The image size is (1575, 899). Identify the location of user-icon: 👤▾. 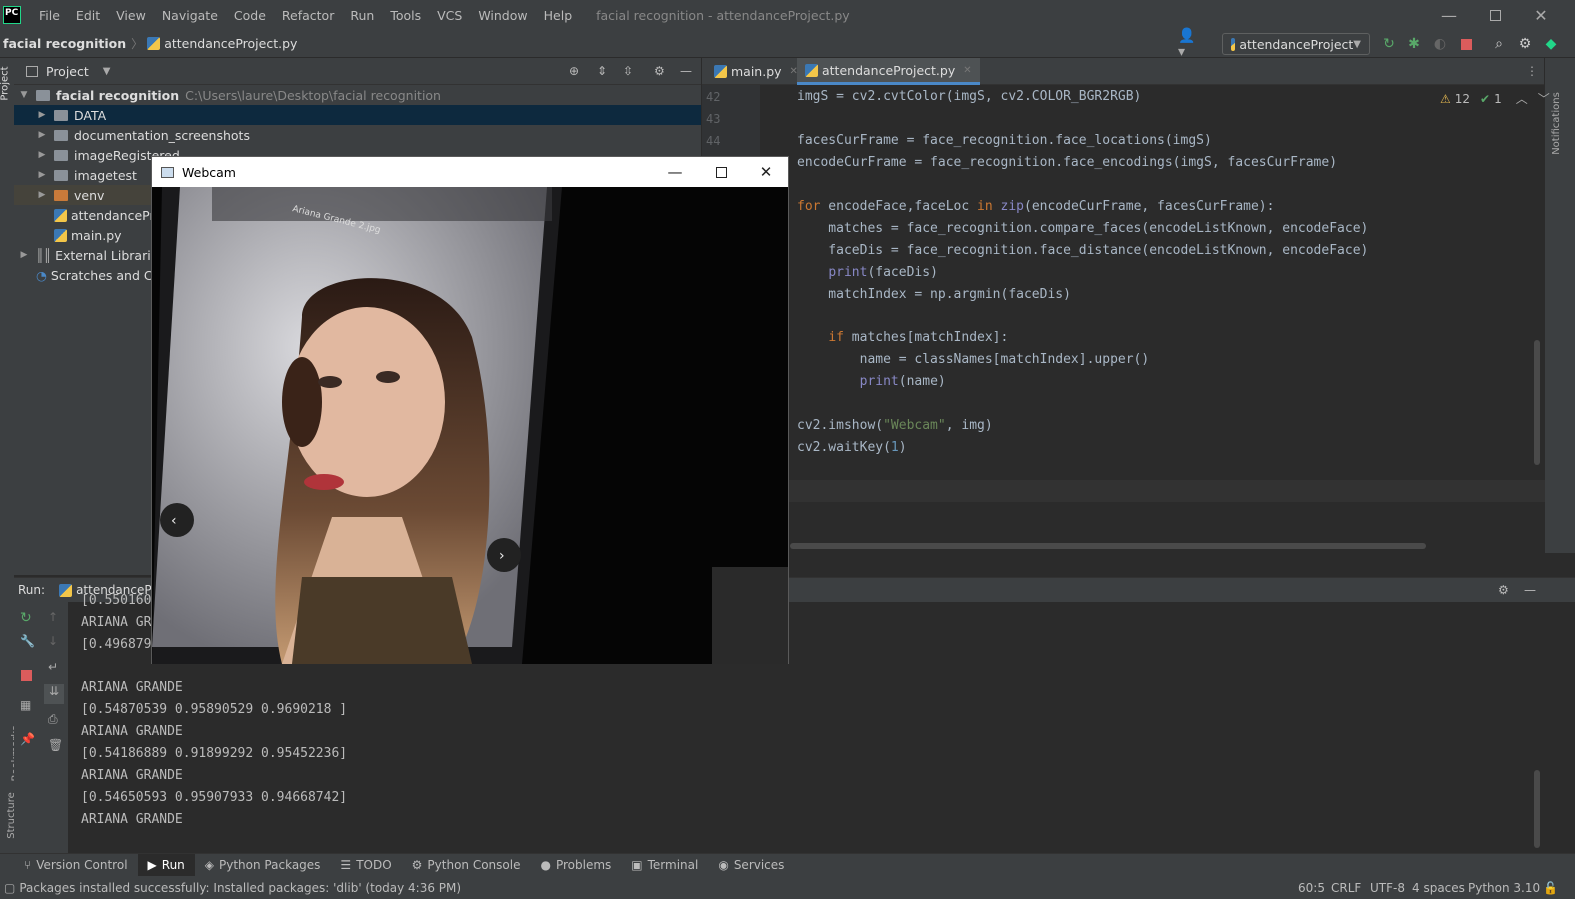
(1187, 44).